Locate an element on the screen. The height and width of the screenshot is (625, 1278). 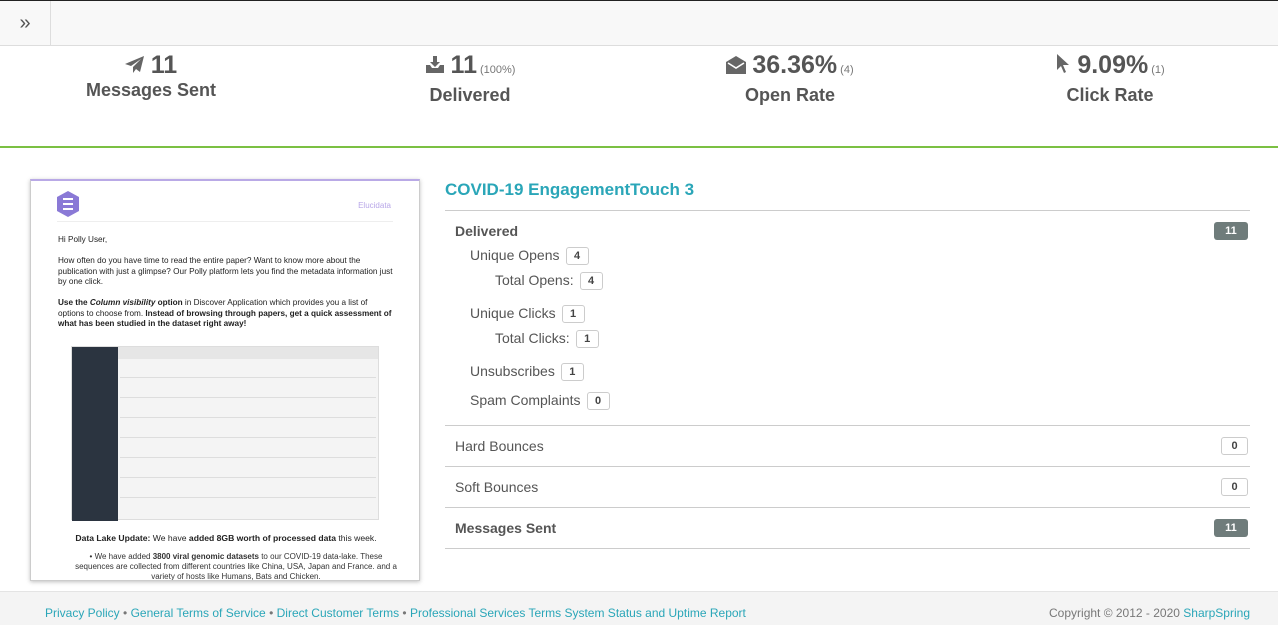
general-terms-link: General Terms of Service is located at coordinates (198, 613).